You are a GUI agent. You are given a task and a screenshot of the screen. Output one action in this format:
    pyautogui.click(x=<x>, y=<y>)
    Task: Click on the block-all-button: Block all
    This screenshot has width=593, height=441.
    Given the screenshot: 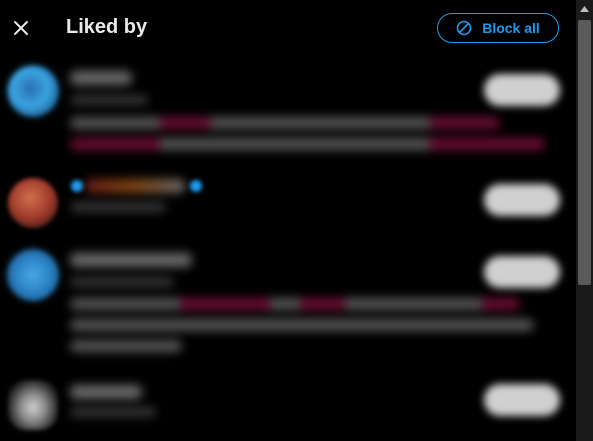 What is the action you would take?
    pyautogui.click(x=498, y=28)
    